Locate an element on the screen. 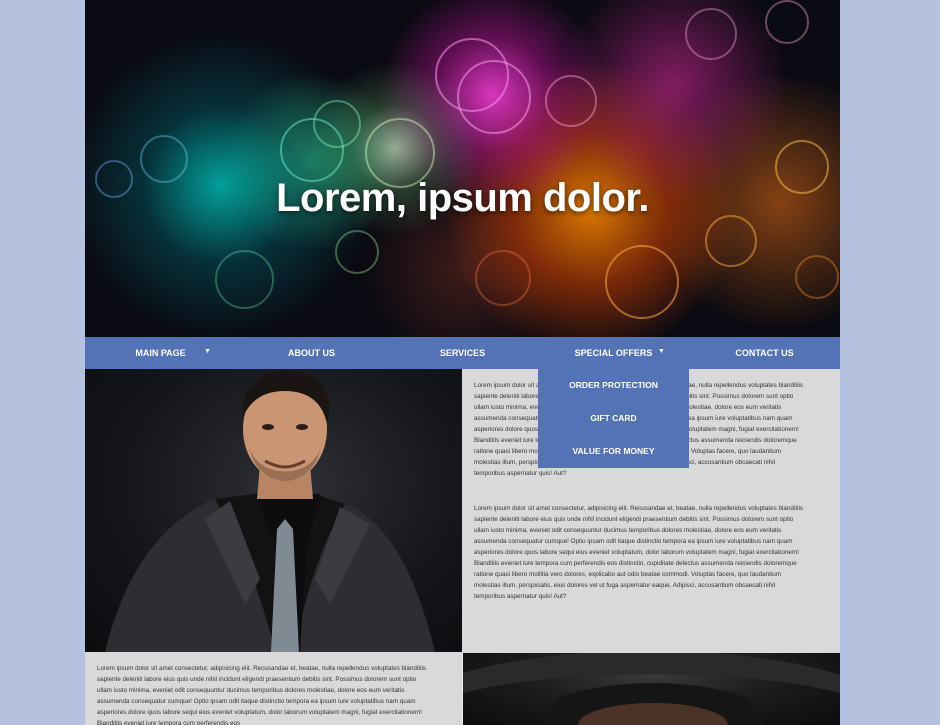  businessman-illustration is located at coordinates (270, 511).